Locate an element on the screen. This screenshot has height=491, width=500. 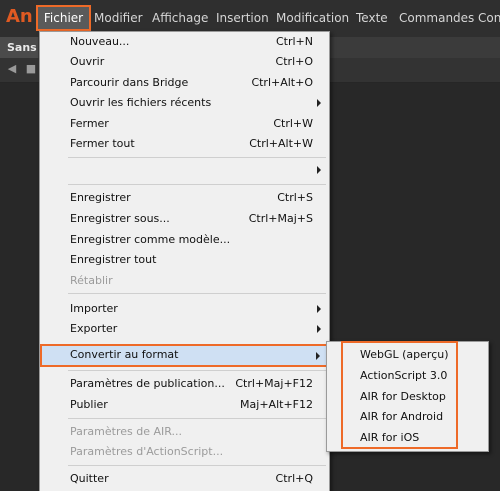
menu-item-parcourir-bridge: Parcourir dans Bridge Ctrl+Alt+O is located at coordinates (184, 83).